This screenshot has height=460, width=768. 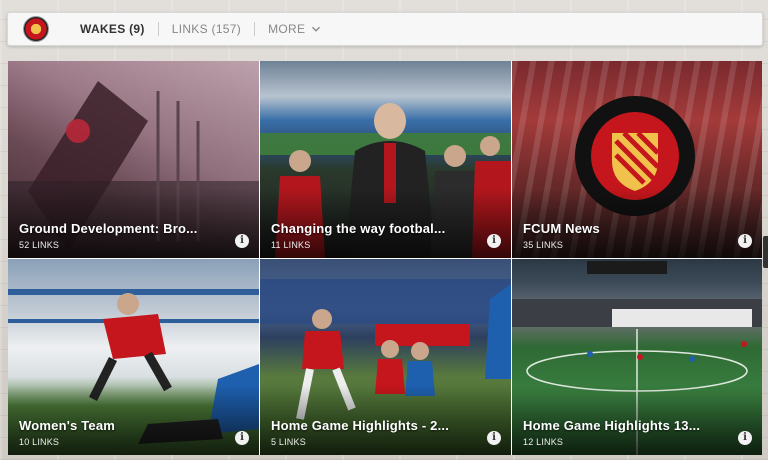 I want to click on scroll-handle, so click(x=765, y=252).